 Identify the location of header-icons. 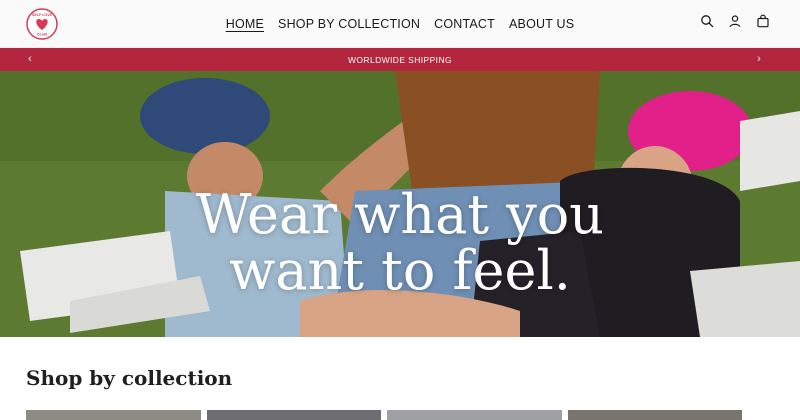
(735, 21).